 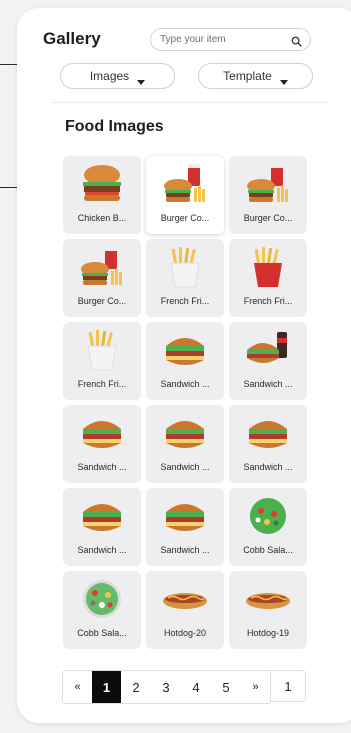 What do you see at coordinates (268, 350) in the screenshot?
I see `sandwich-drink-icon` at bounding box center [268, 350].